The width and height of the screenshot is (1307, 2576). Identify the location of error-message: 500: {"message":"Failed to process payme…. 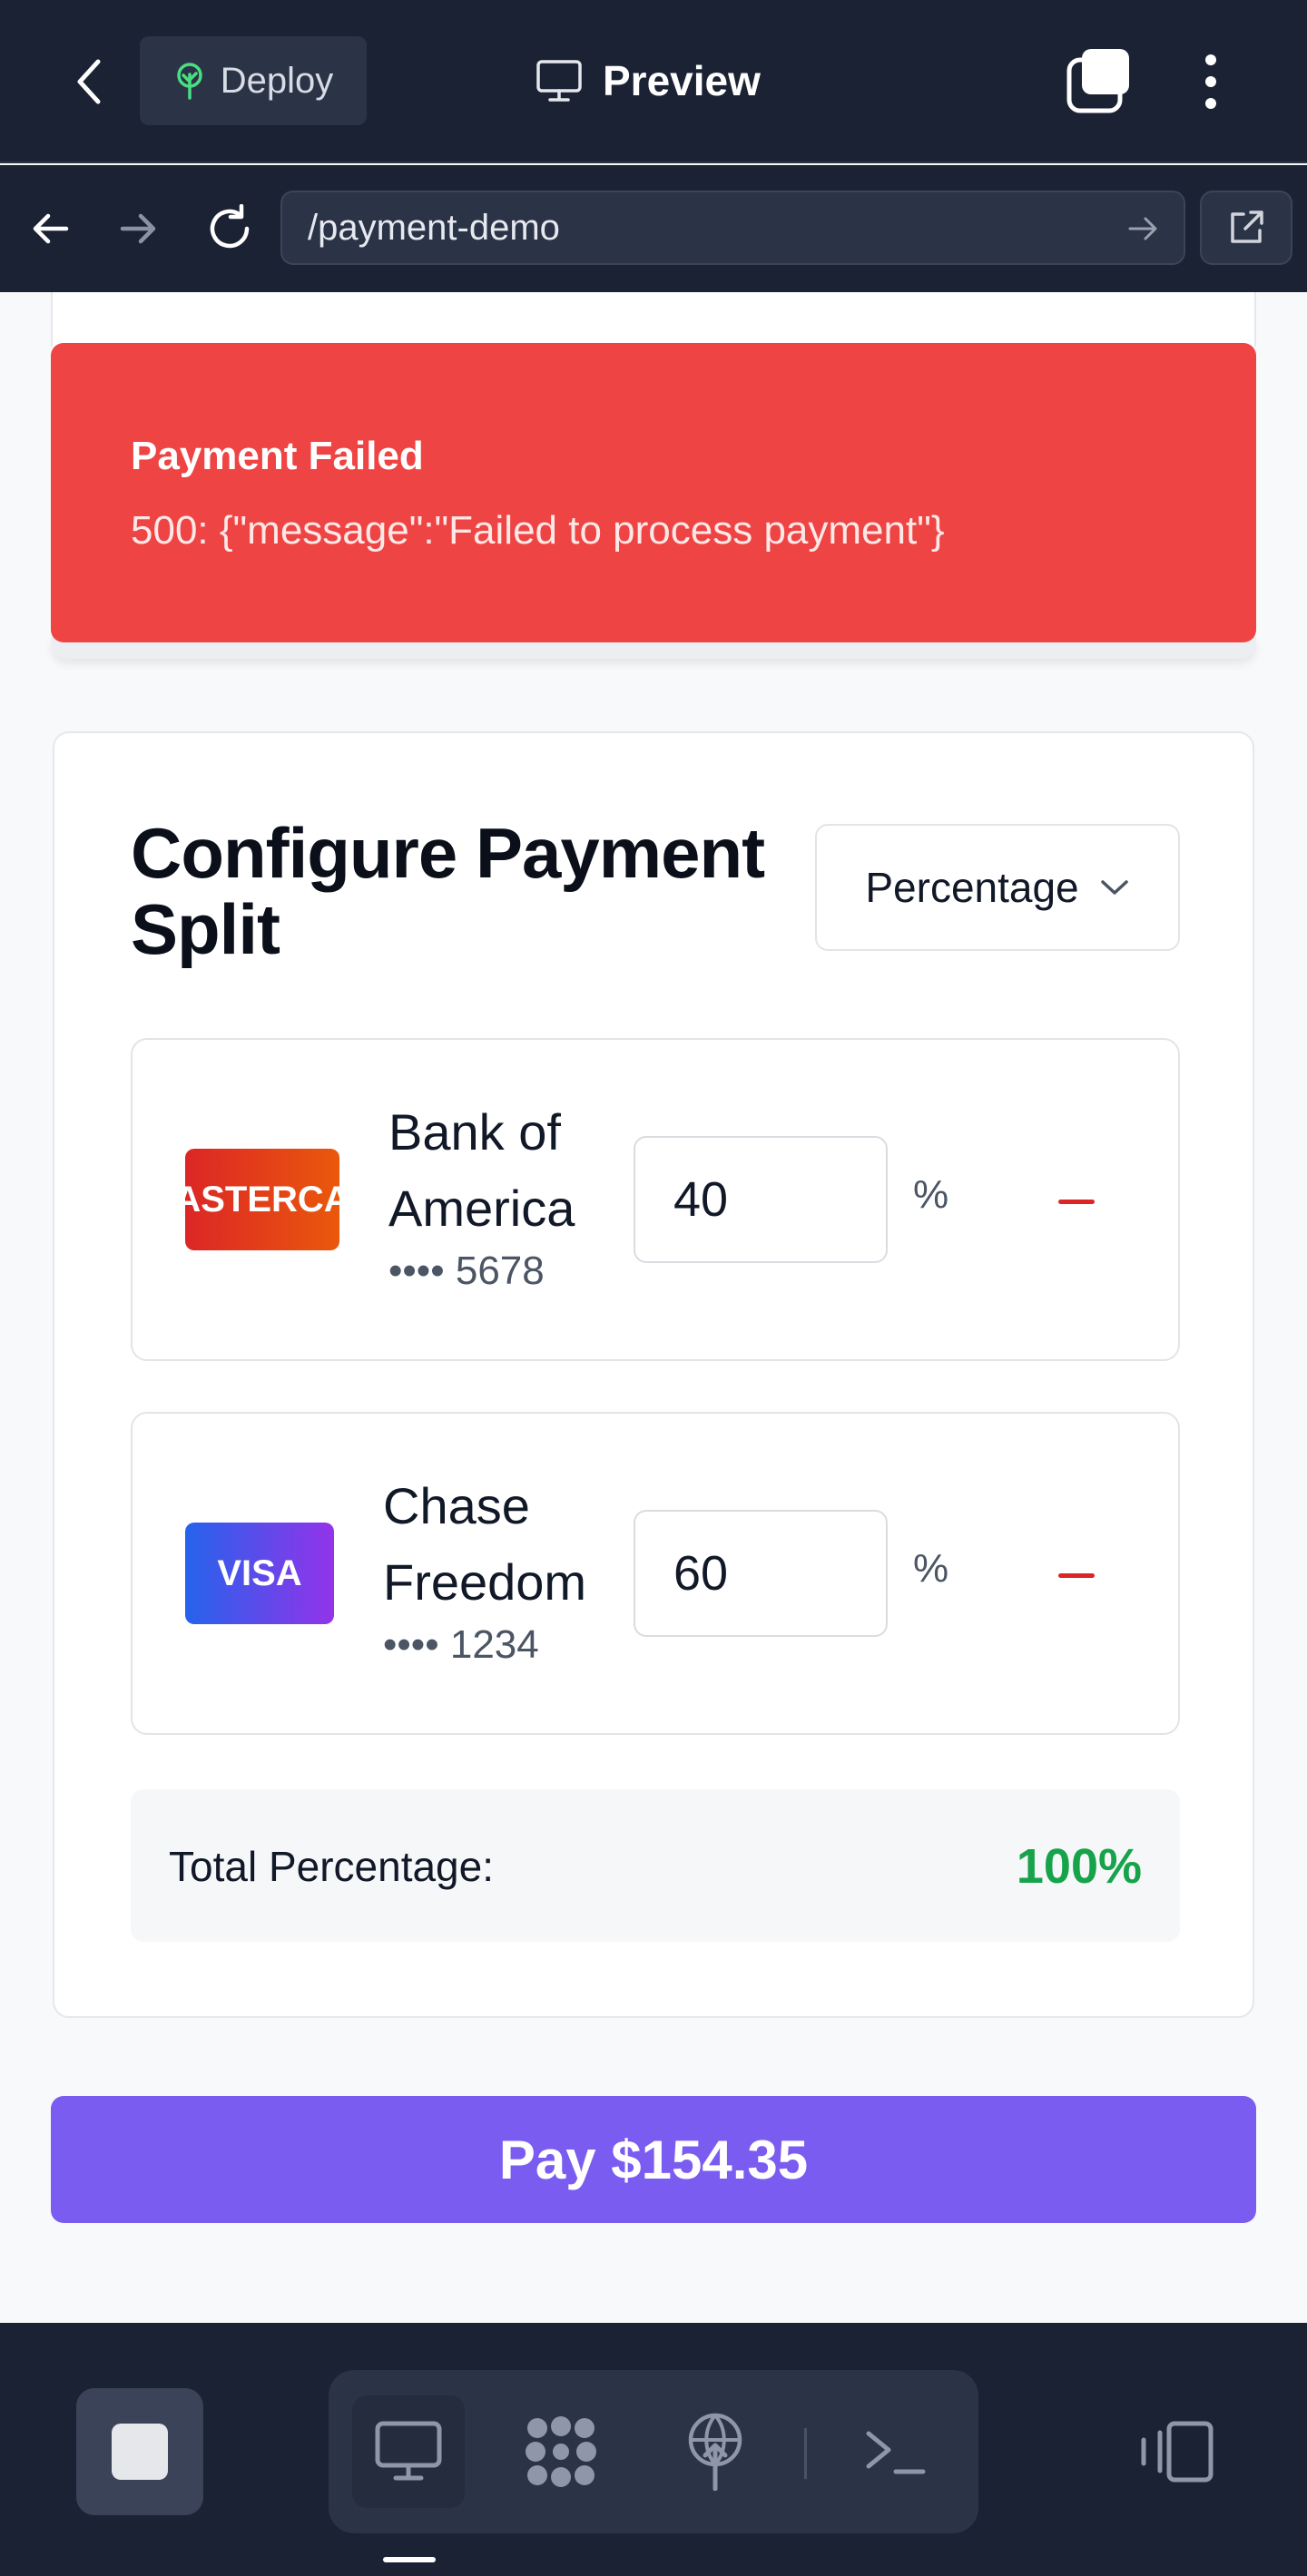
(538, 530).